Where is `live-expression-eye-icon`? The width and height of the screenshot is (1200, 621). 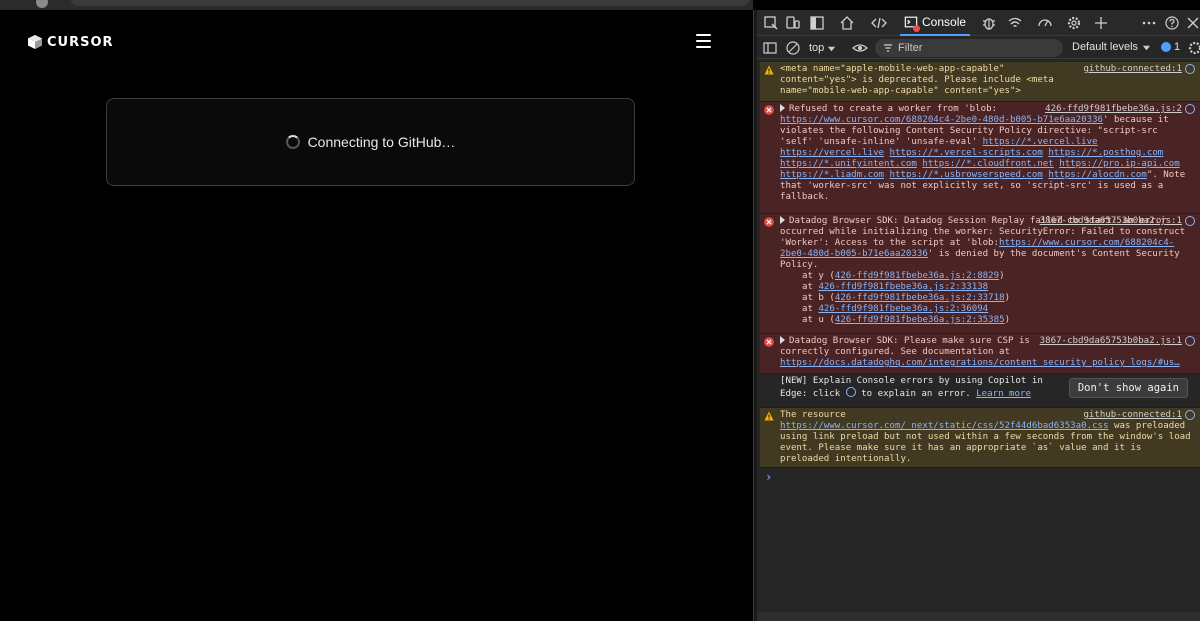 live-expression-eye-icon is located at coordinates (860, 48).